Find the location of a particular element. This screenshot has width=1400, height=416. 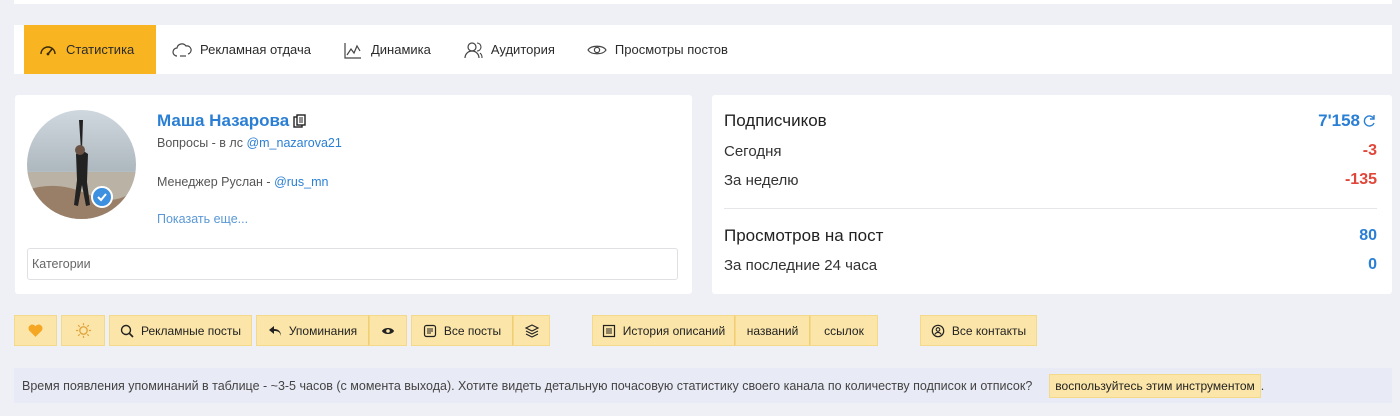

subscribers-label: Подписчиков is located at coordinates (775, 120).